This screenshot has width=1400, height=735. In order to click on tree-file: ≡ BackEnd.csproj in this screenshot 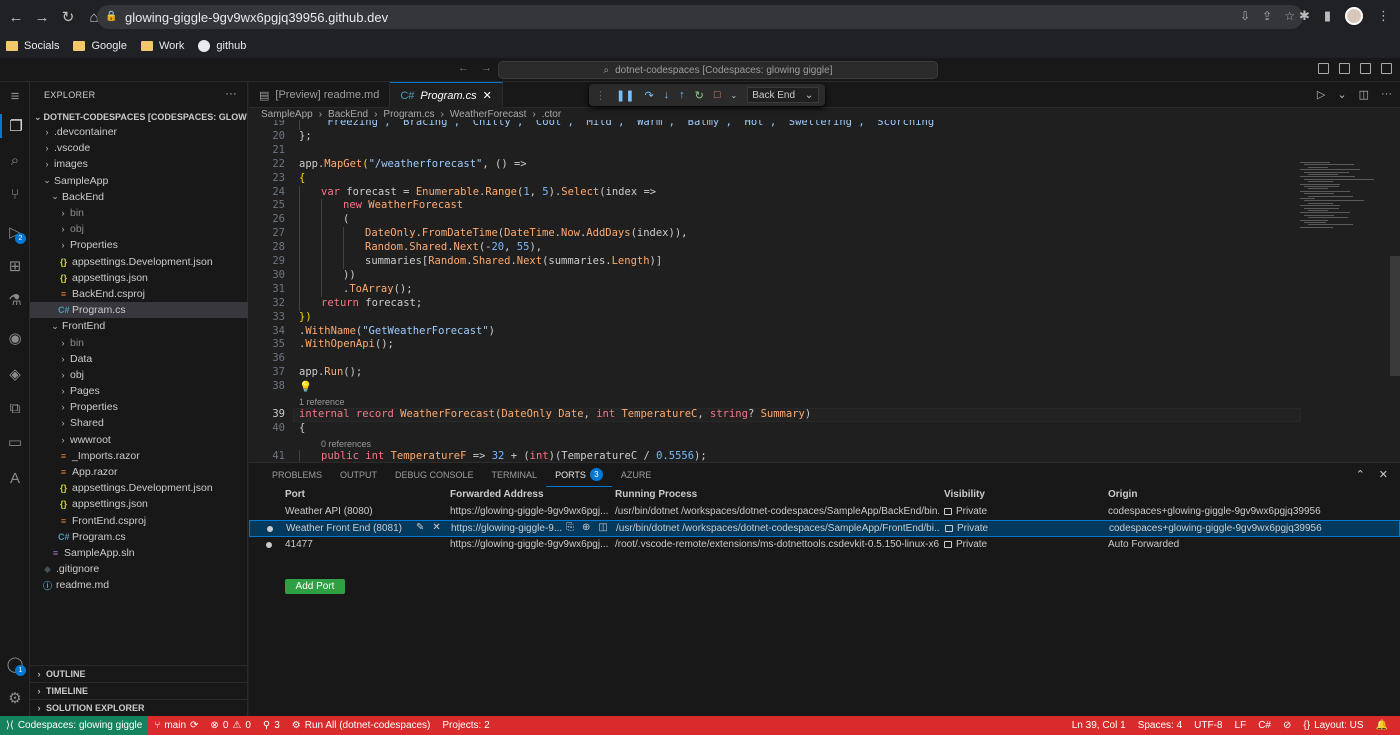, I will do `click(139, 294)`.